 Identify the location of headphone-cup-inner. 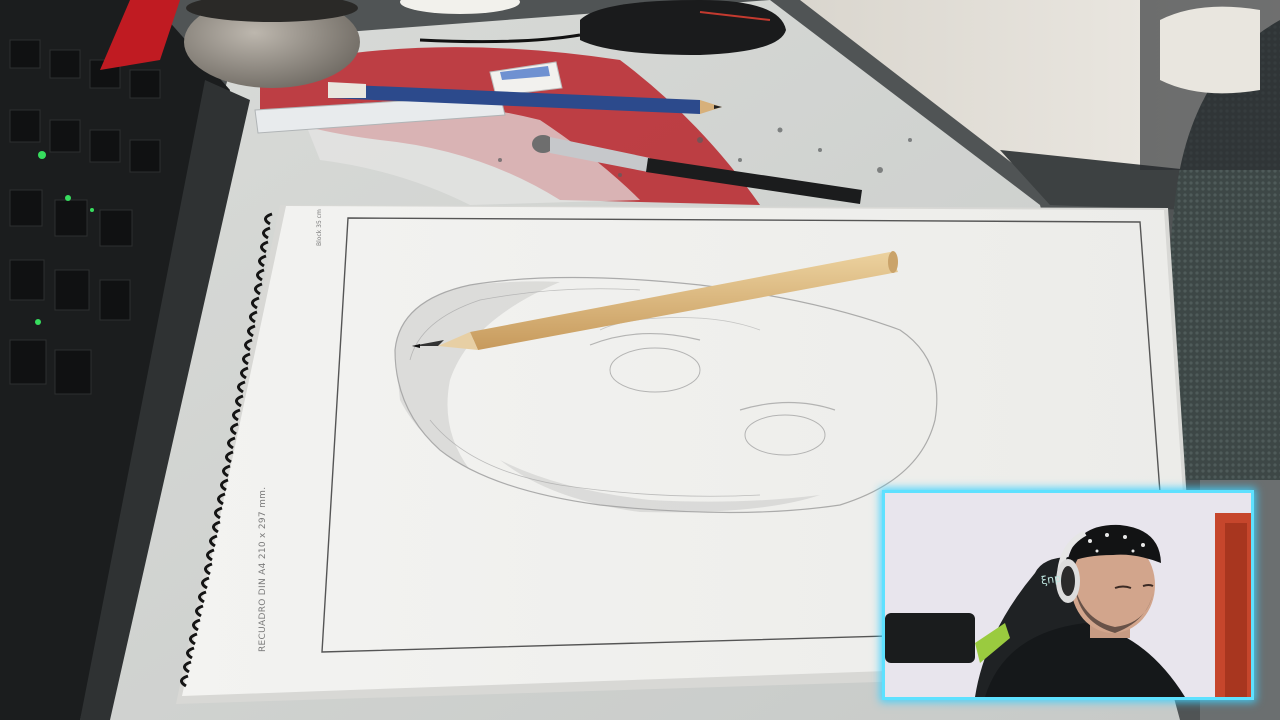
(1068, 581).